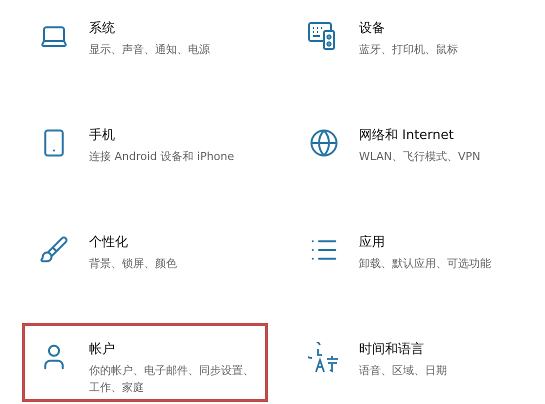 This screenshot has height=404, width=545. Describe the element at coordinates (408, 50) in the screenshot. I see `tile-subtitle: 蓝牙、打印机、鼠标` at that location.